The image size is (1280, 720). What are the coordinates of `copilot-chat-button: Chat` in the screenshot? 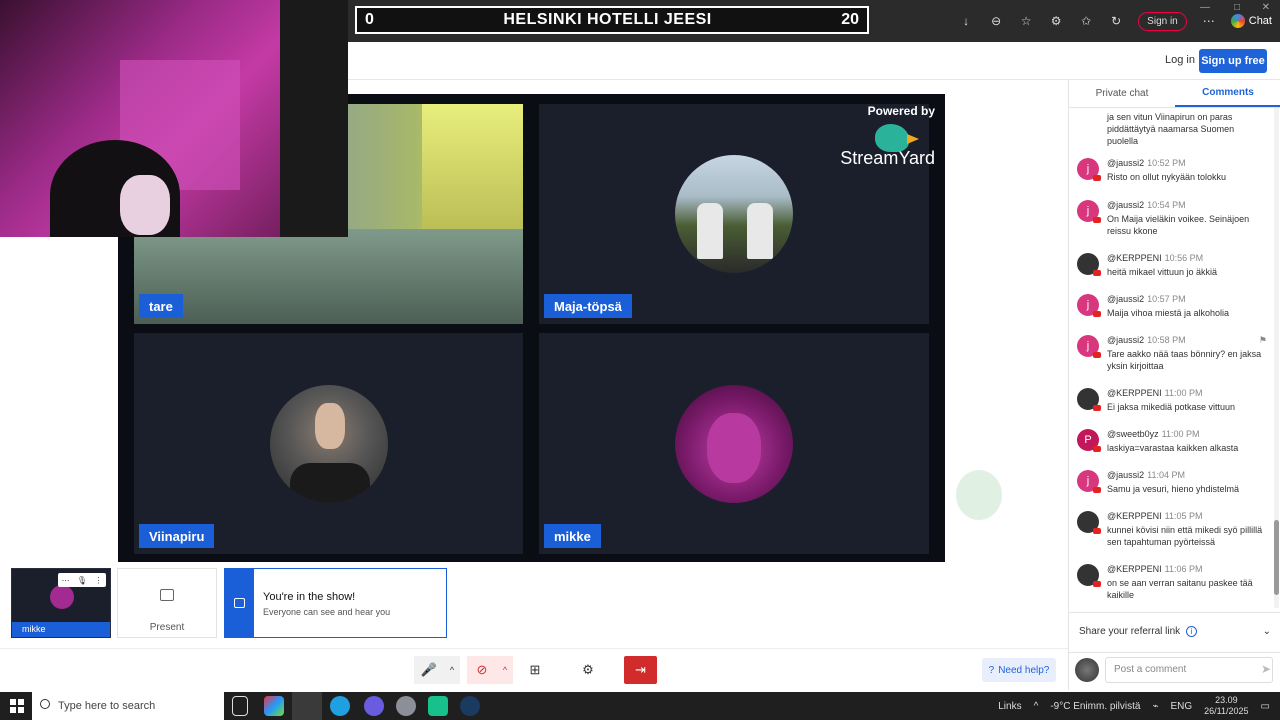 It's located at (1251, 21).